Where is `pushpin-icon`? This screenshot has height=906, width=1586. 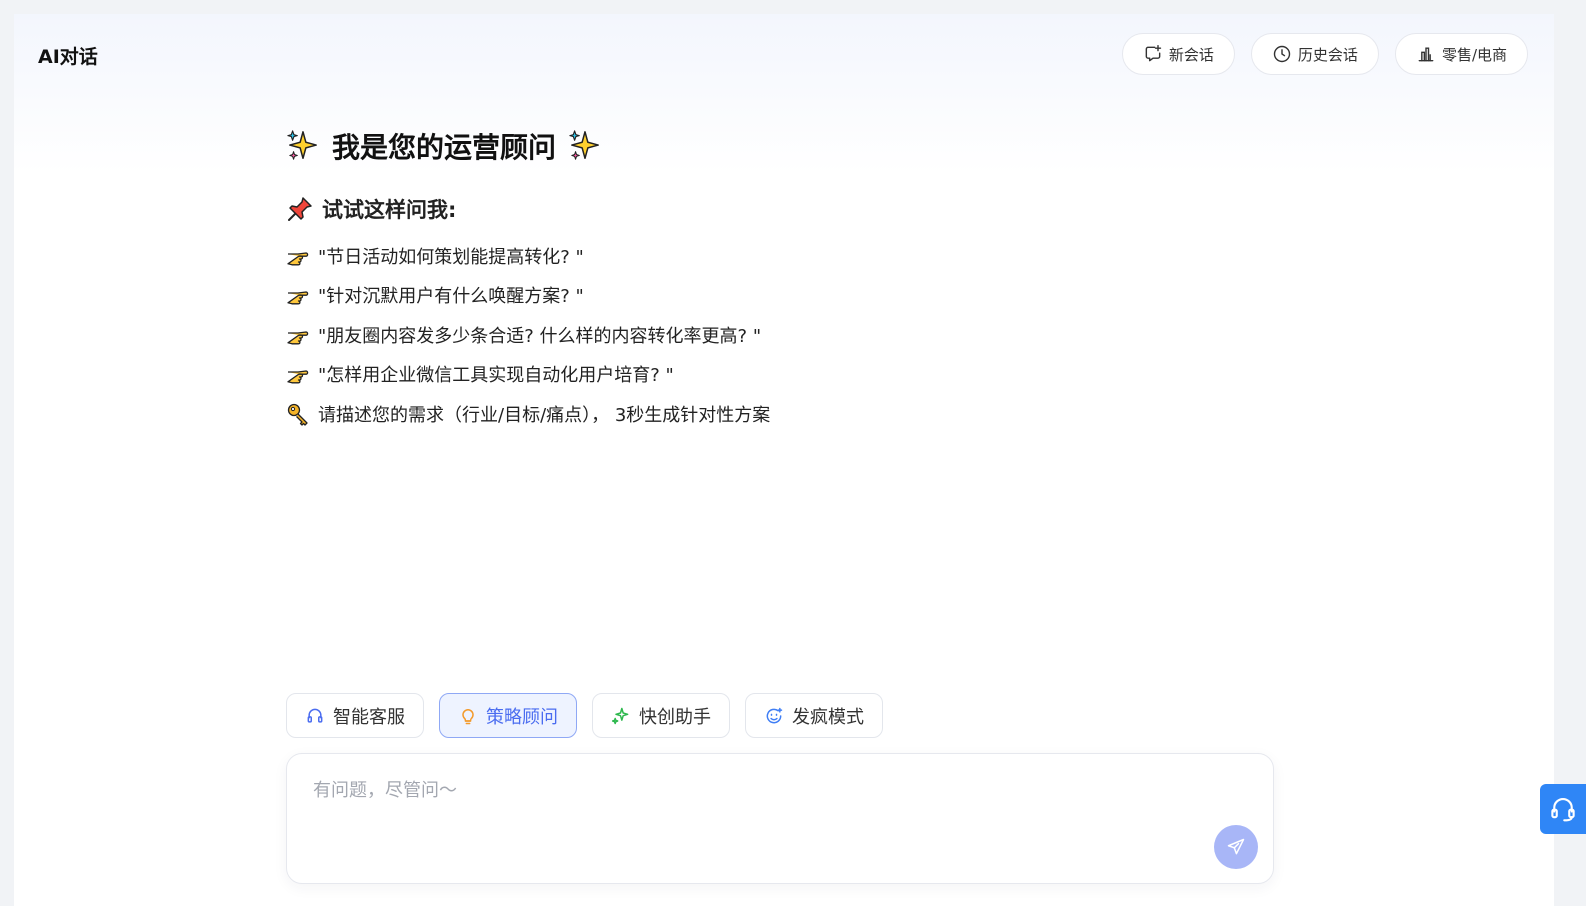
pushpin-icon is located at coordinates (300, 209).